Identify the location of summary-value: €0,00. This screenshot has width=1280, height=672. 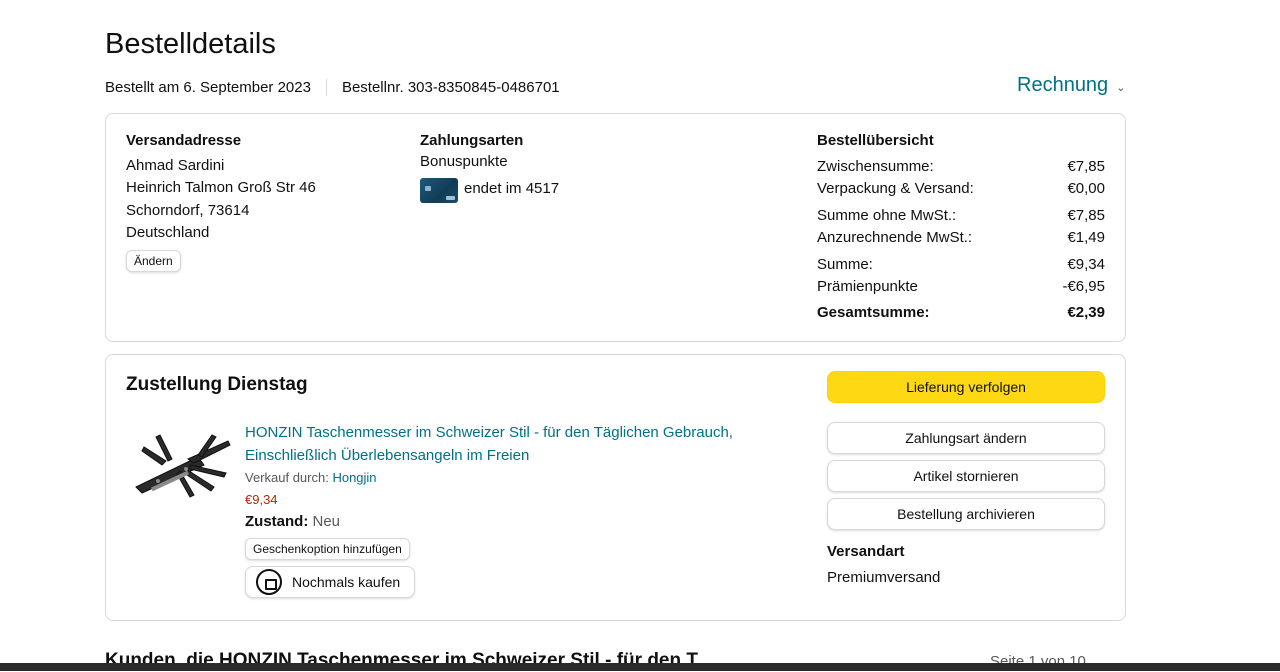
(1086, 188).